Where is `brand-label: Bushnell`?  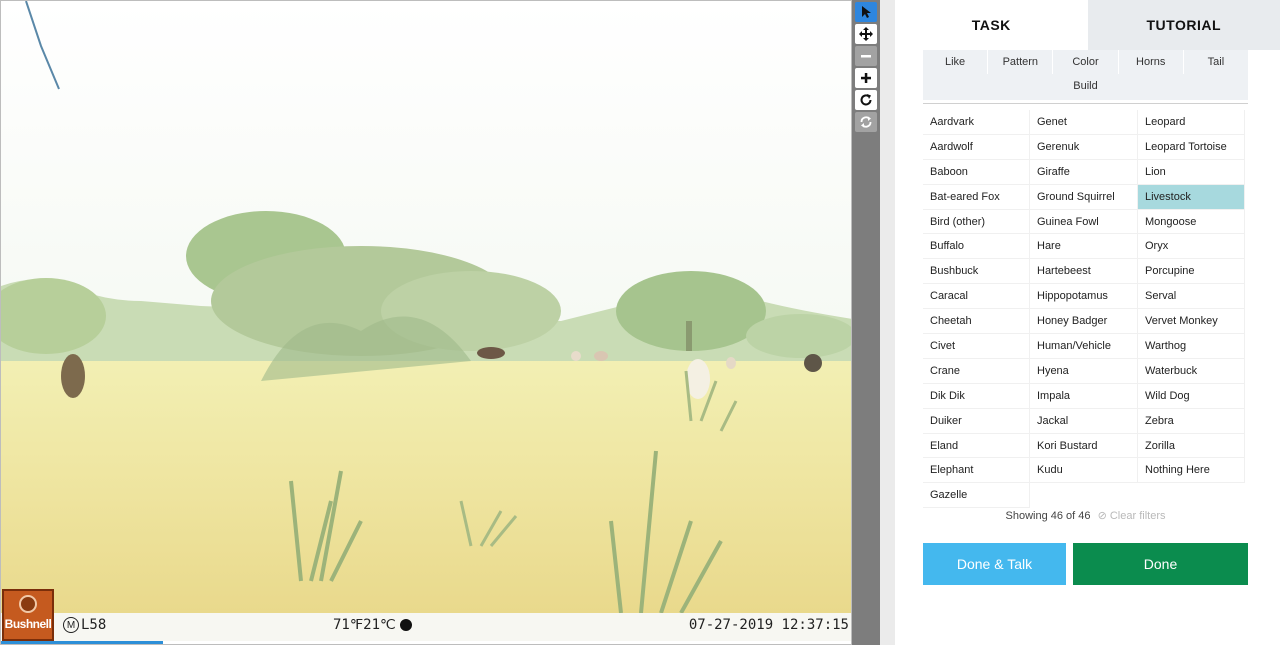 brand-label: Bushnell is located at coordinates (28, 624).